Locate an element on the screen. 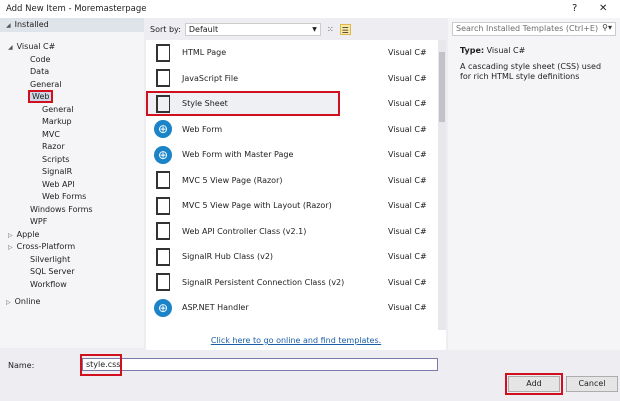  tree-item-label: Scripts is located at coordinates (56, 159).